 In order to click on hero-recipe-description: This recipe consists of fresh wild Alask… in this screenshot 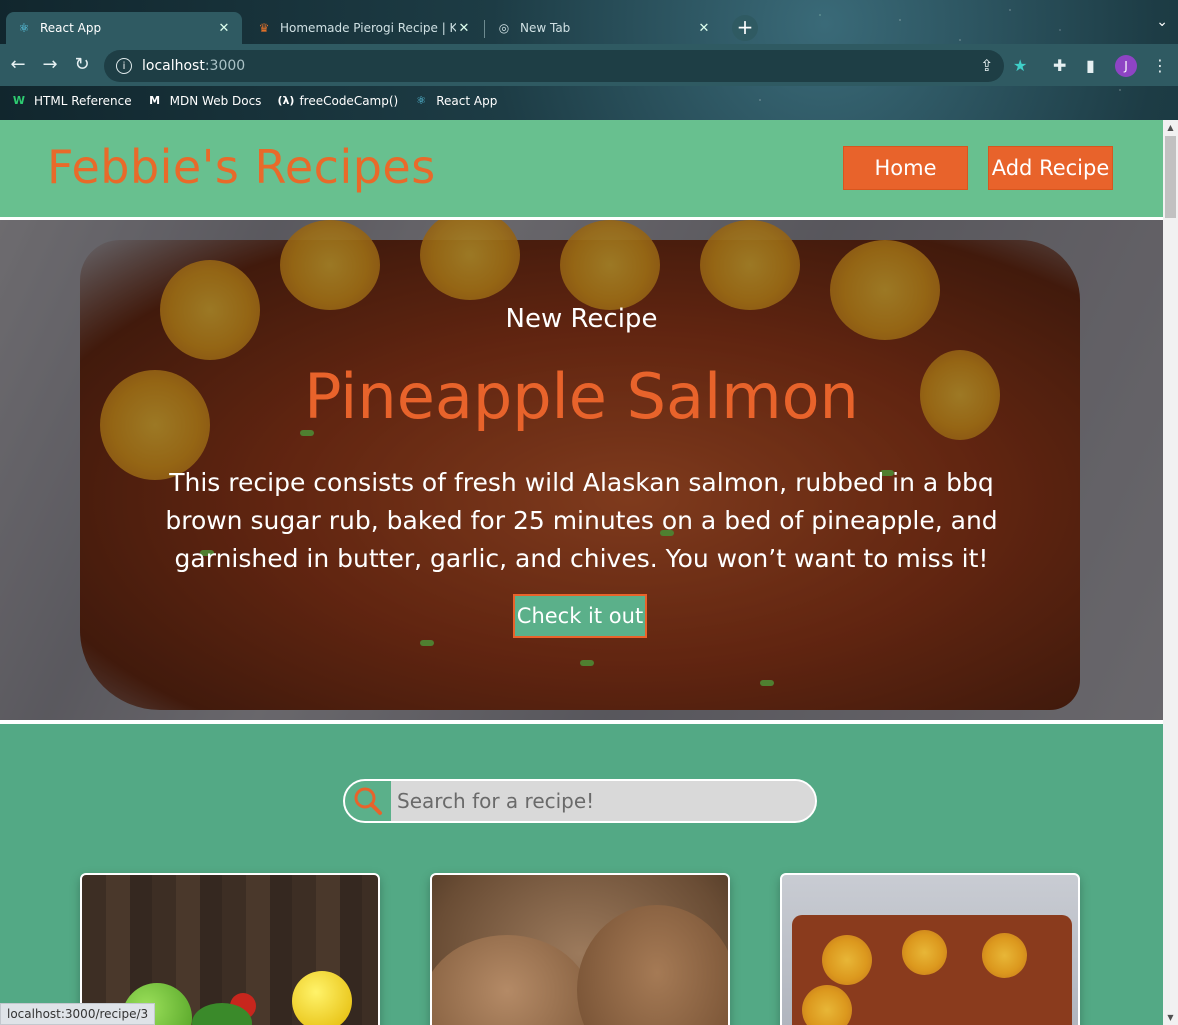, I will do `click(581, 520)`.